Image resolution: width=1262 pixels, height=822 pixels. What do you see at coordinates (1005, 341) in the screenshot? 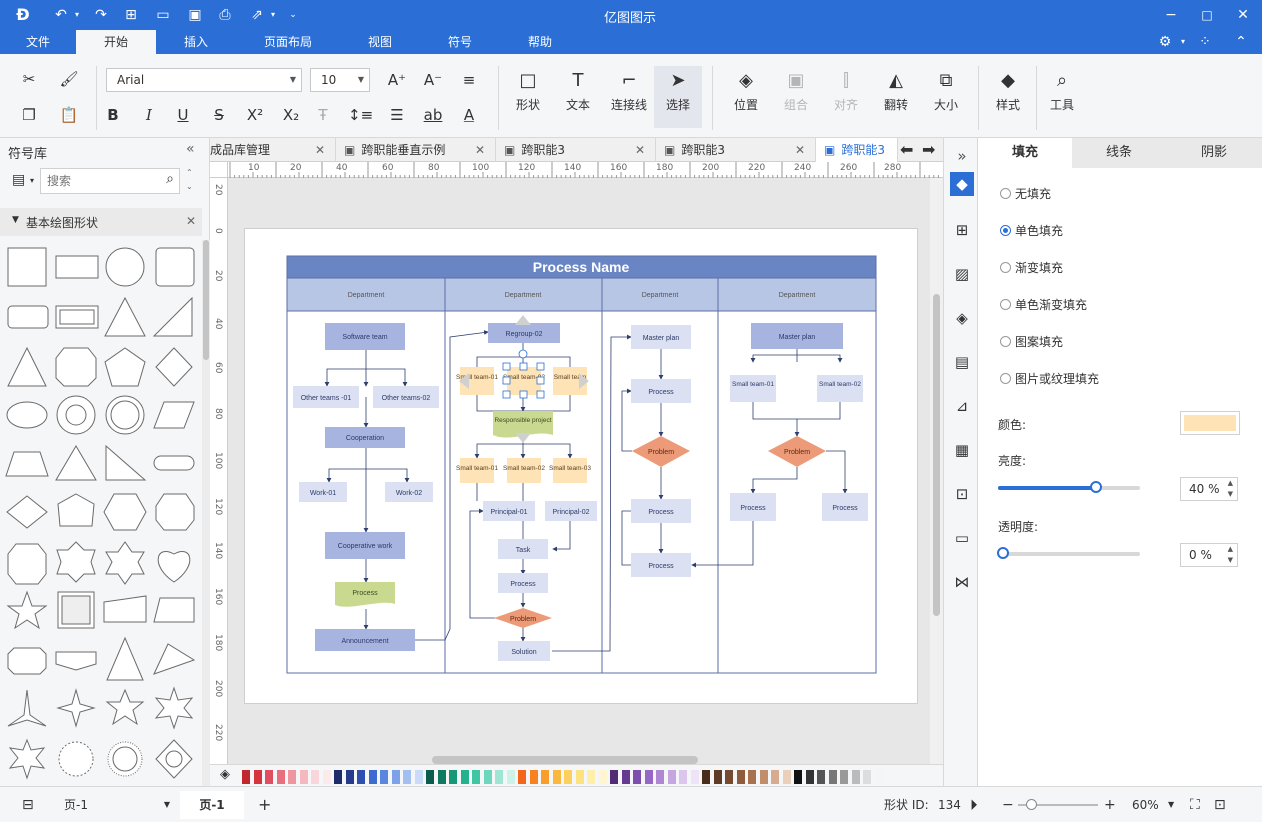
I see `radio-pattern-fill` at bounding box center [1005, 341].